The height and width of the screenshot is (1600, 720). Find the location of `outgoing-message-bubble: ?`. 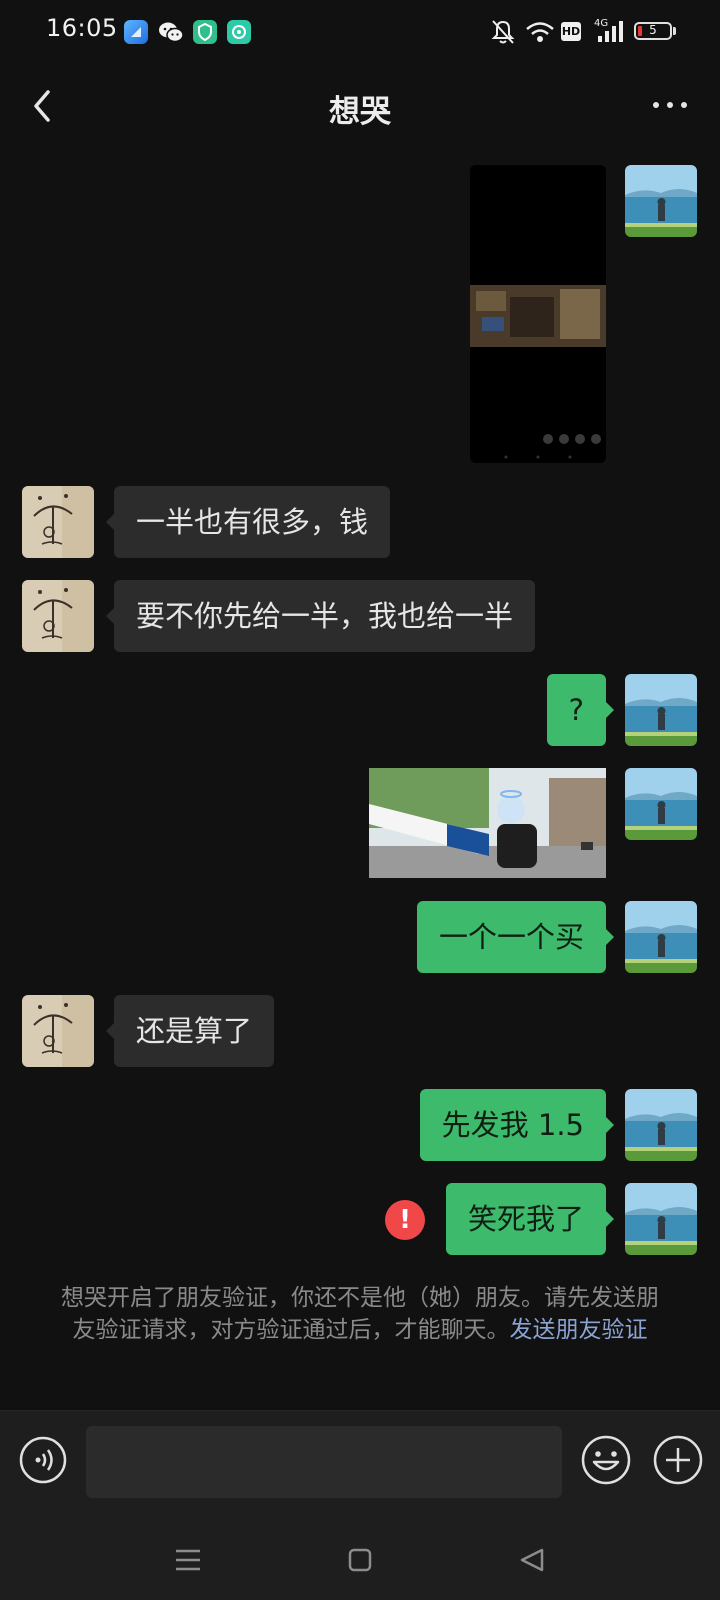

outgoing-message-bubble: ? is located at coordinates (580, 710).